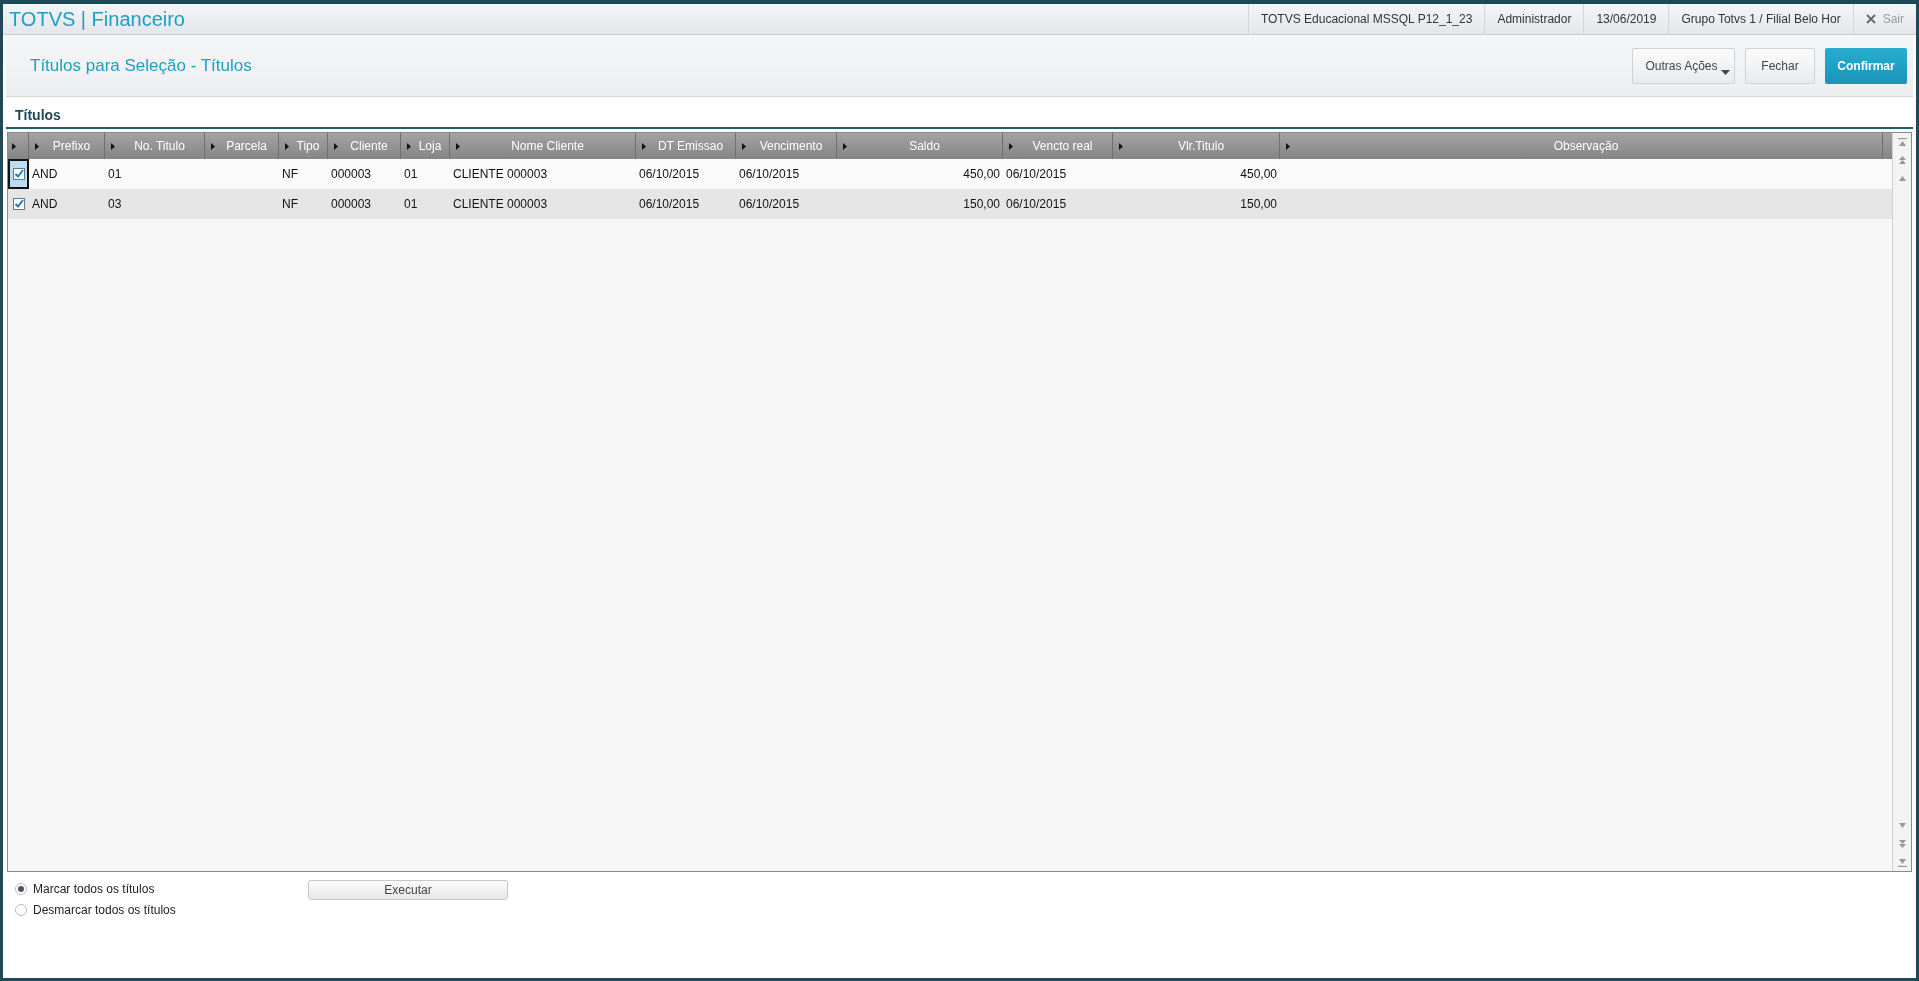  I want to click on caret-icon, so click(1725, 72).